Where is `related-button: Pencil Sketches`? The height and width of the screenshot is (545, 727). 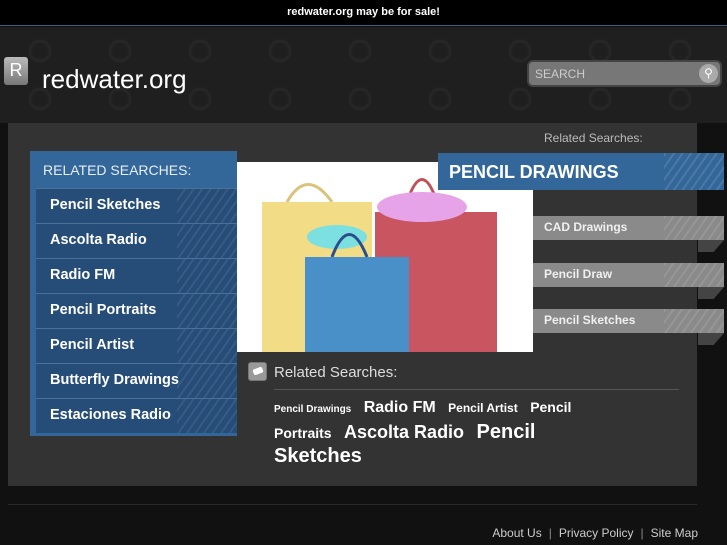 related-button: Pencil Sketches is located at coordinates (628, 321).